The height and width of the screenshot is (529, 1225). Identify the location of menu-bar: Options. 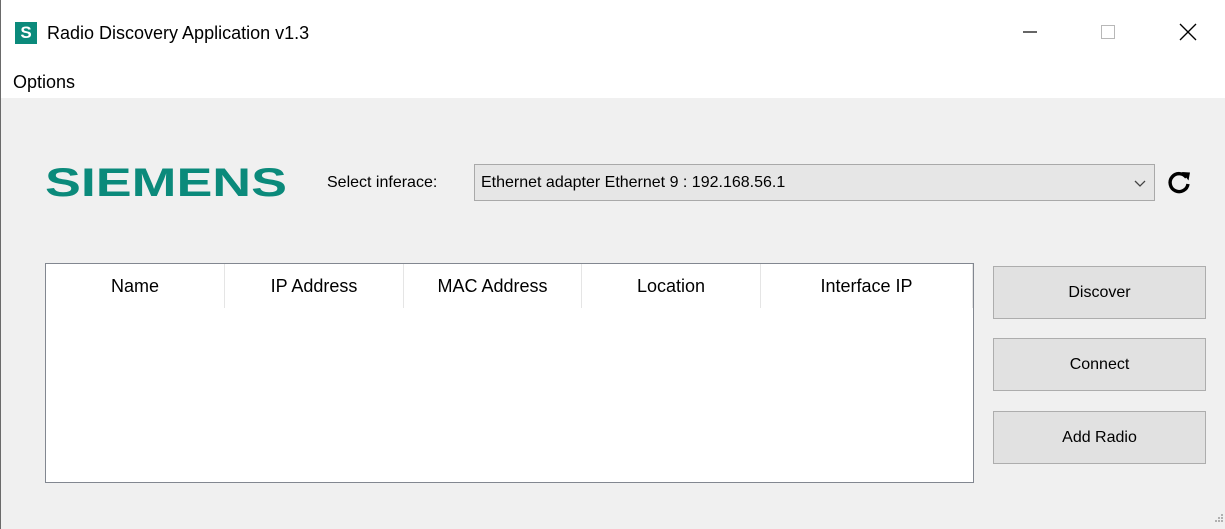
(613, 81).